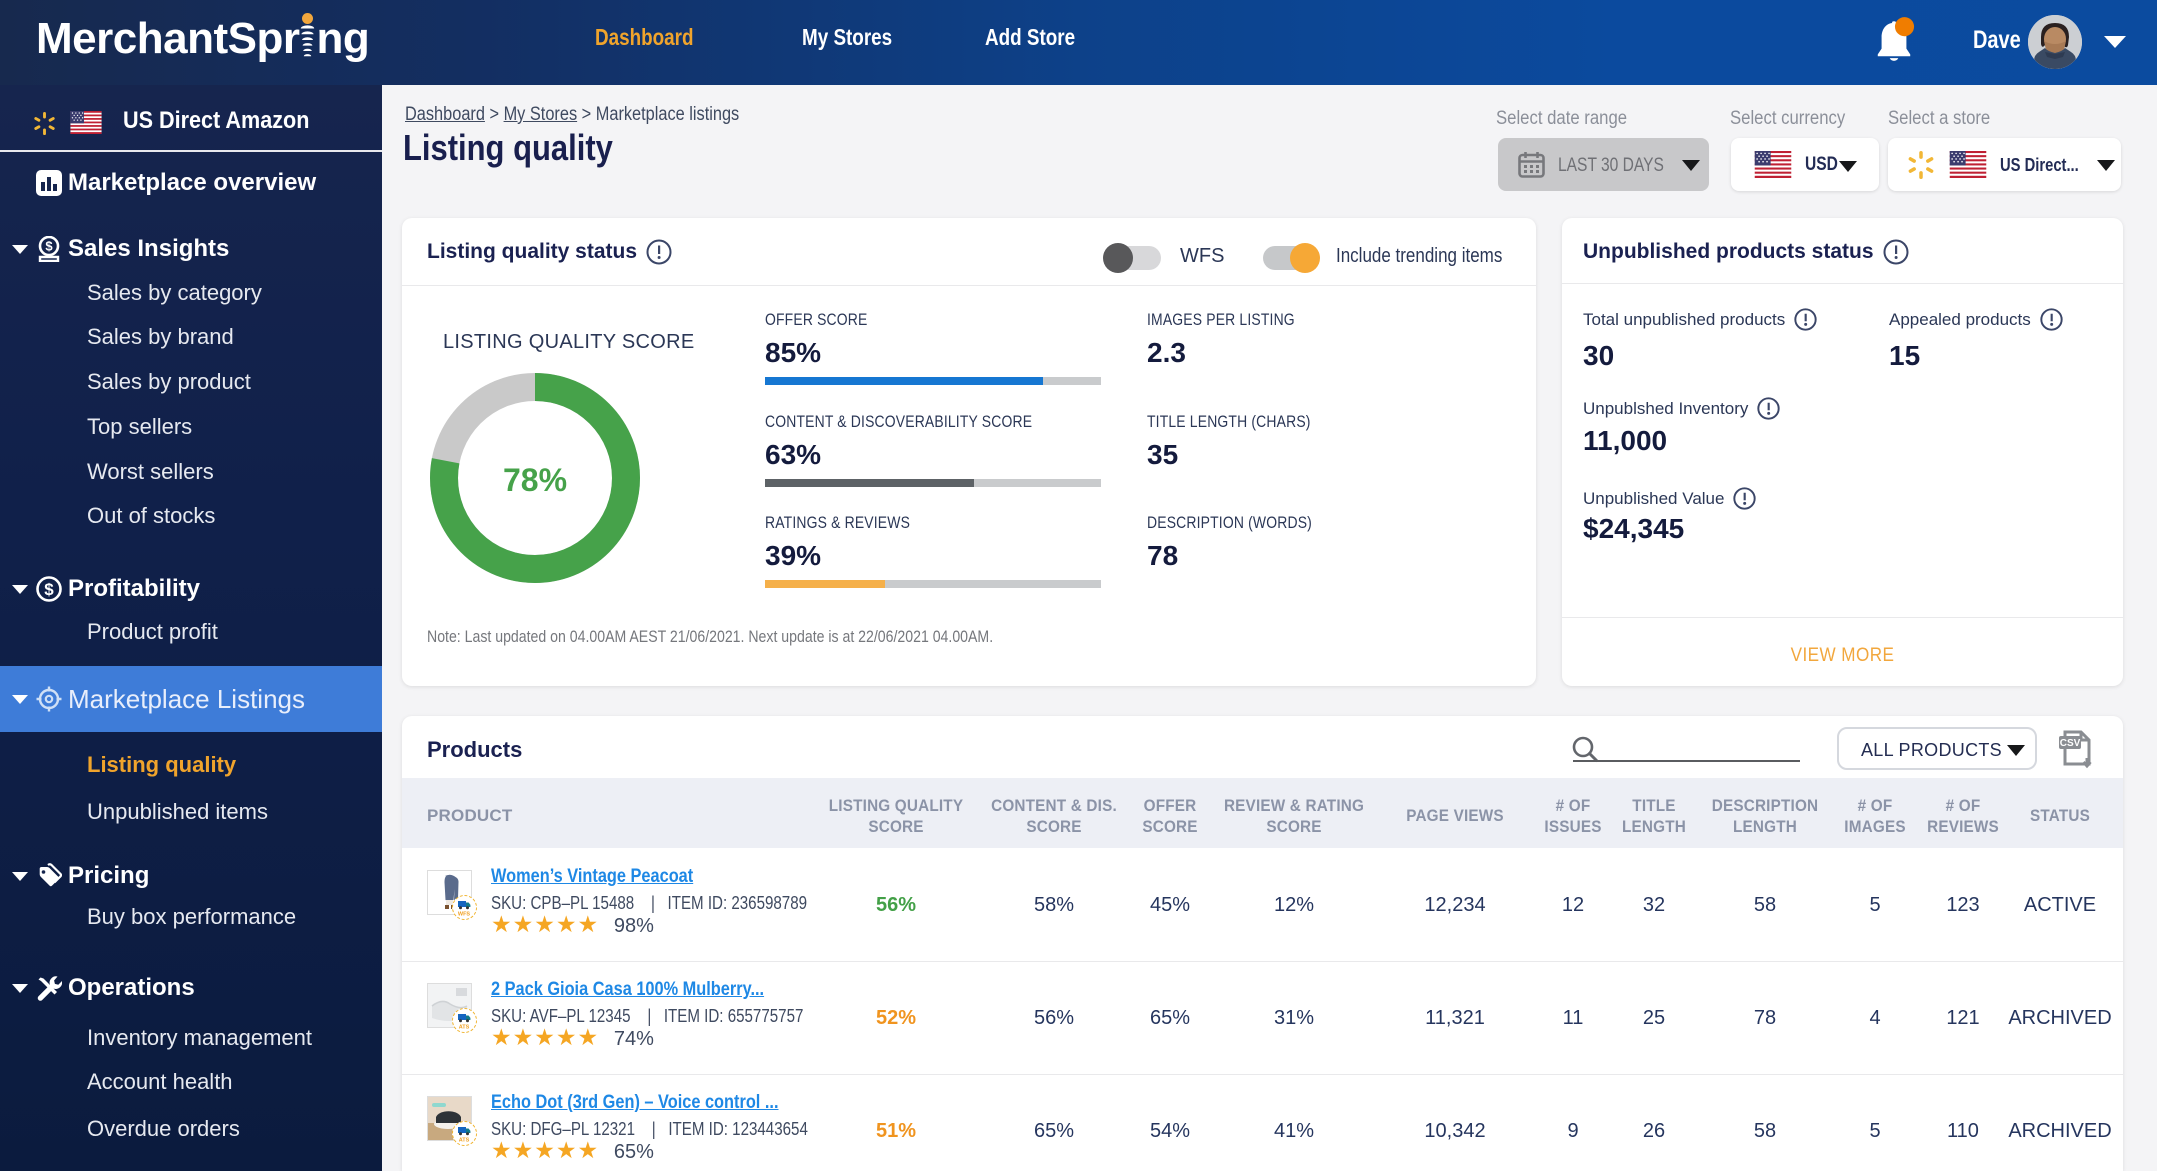 The width and height of the screenshot is (2157, 1171). What do you see at coordinates (2070, 743) in the screenshot?
I see `svg-text: CSV` at bounding box center [2070, 743].